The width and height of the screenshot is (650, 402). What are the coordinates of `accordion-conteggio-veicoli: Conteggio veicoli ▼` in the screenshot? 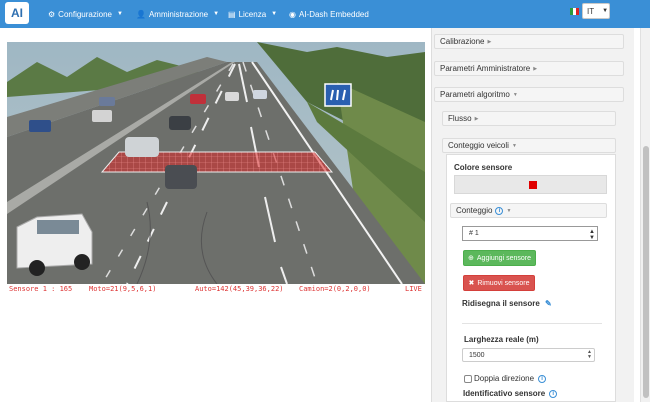 It's located at (529, 145).